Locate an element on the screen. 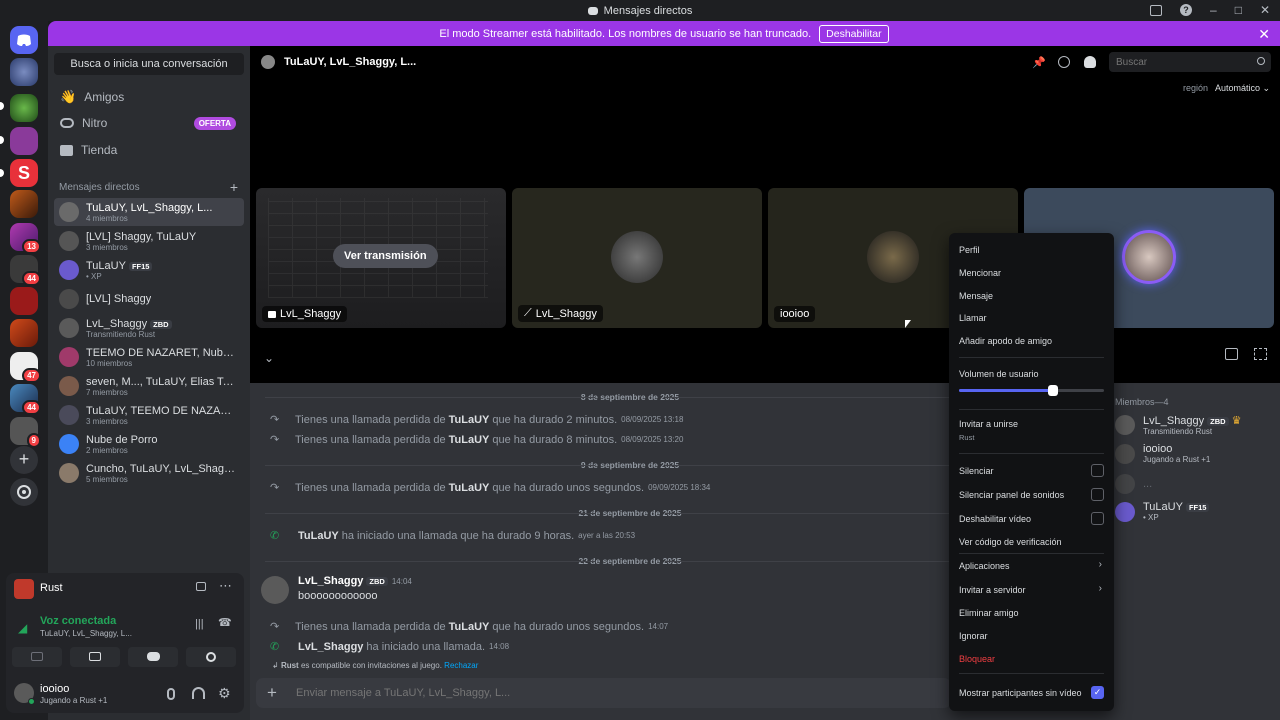 This screenshot has width=1280, height=720. more-icon: ⋯ is located at coordinates (225, 586).